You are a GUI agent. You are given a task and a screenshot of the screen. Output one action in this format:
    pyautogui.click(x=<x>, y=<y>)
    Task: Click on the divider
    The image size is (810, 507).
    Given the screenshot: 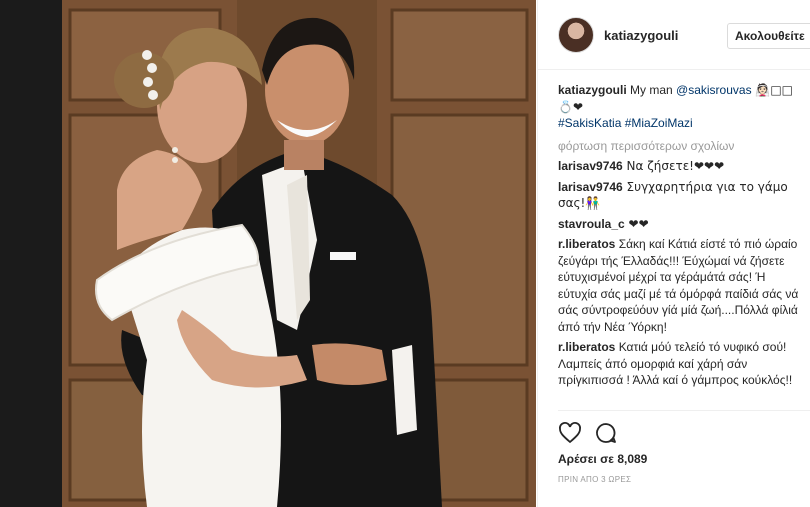 What is the action you would take?
    pyautogui.click(x=684, y=410)
    